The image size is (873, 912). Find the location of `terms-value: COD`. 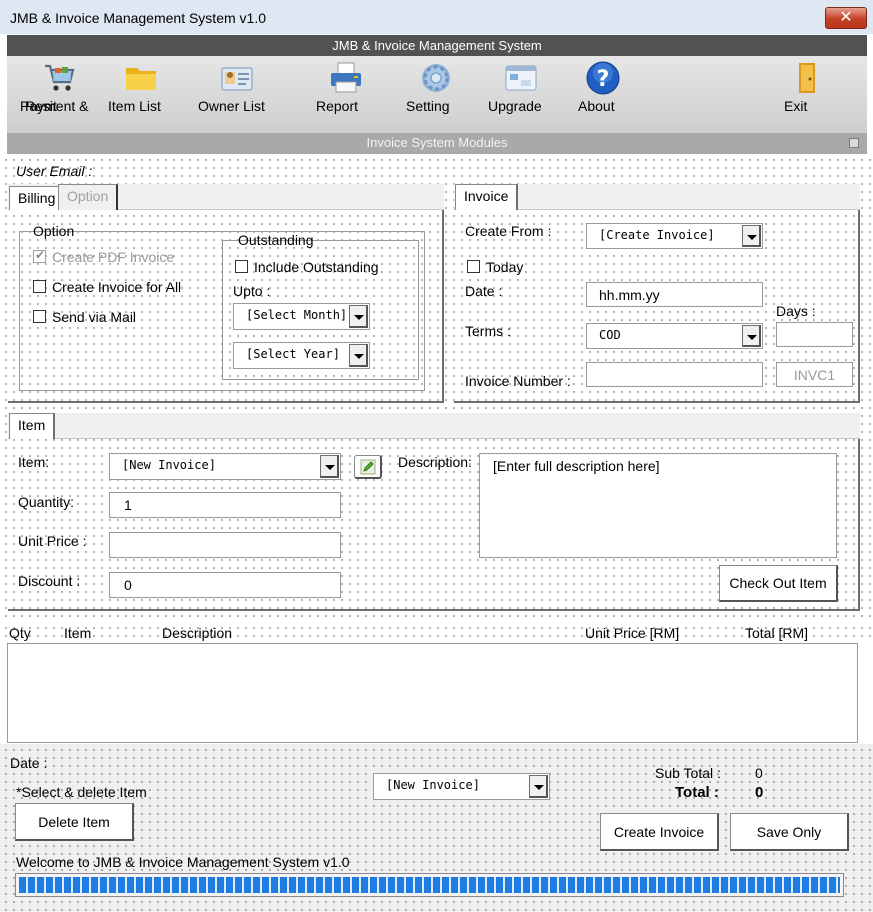

terms-value: COD is located at coordinates (610, 335).